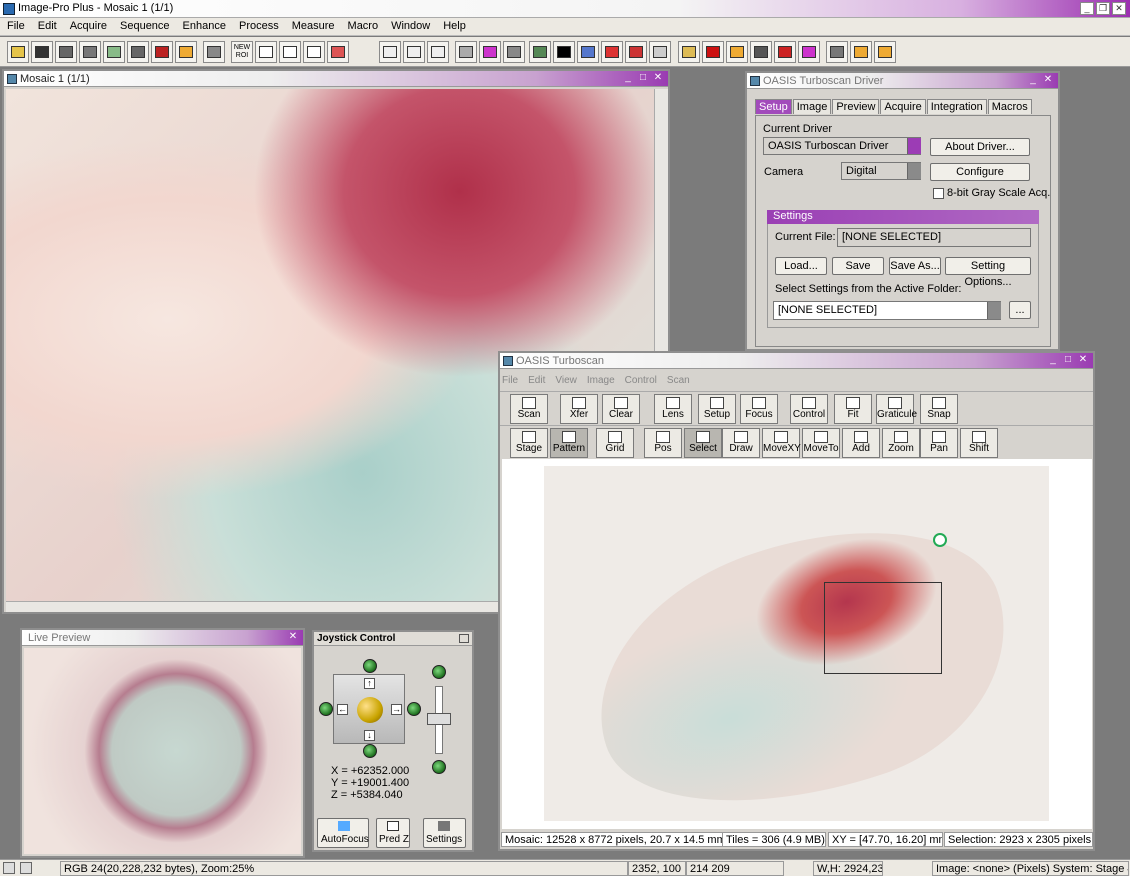  Describe the element at coordinates (490, 52) in the screenshot. I see `spectrum-icon` at that location.